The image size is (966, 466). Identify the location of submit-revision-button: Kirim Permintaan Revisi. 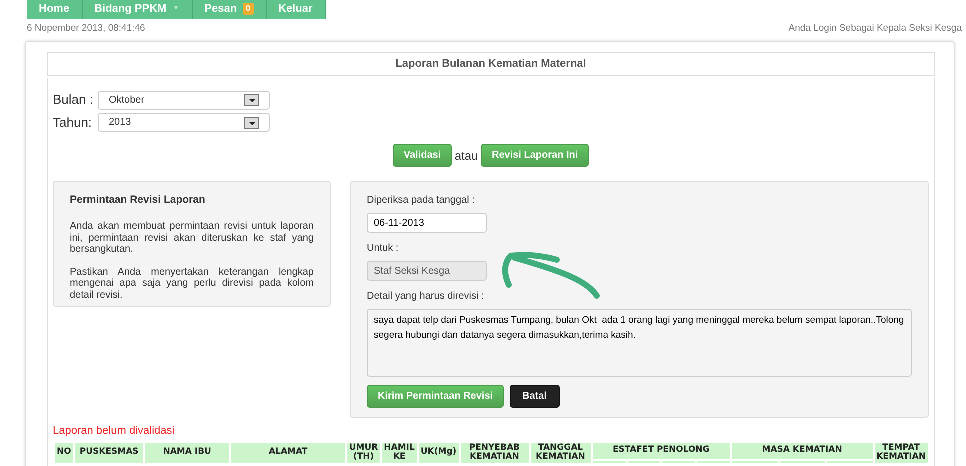
(435, 396).